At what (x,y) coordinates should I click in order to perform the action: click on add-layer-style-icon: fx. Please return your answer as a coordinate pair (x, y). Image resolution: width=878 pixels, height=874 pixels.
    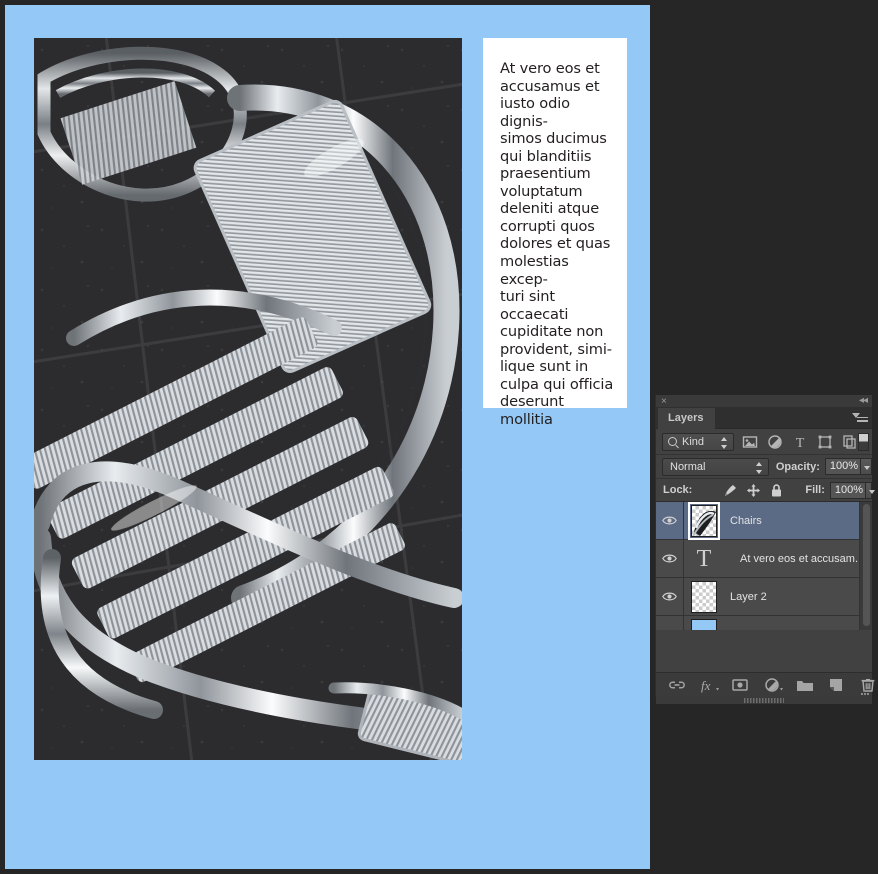
    Looking at the image, I should click on (709, 685).